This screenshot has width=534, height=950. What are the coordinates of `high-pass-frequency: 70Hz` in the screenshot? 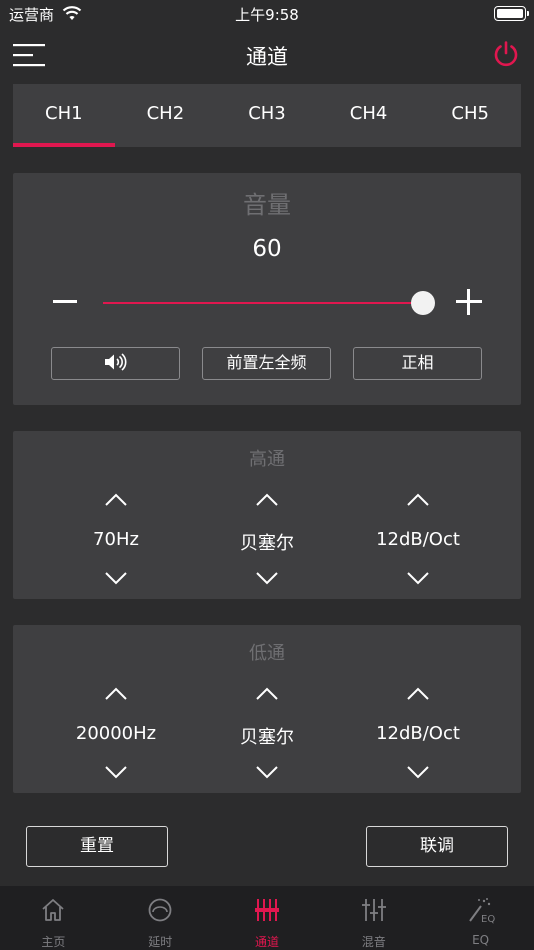 It's located at (116, 539).